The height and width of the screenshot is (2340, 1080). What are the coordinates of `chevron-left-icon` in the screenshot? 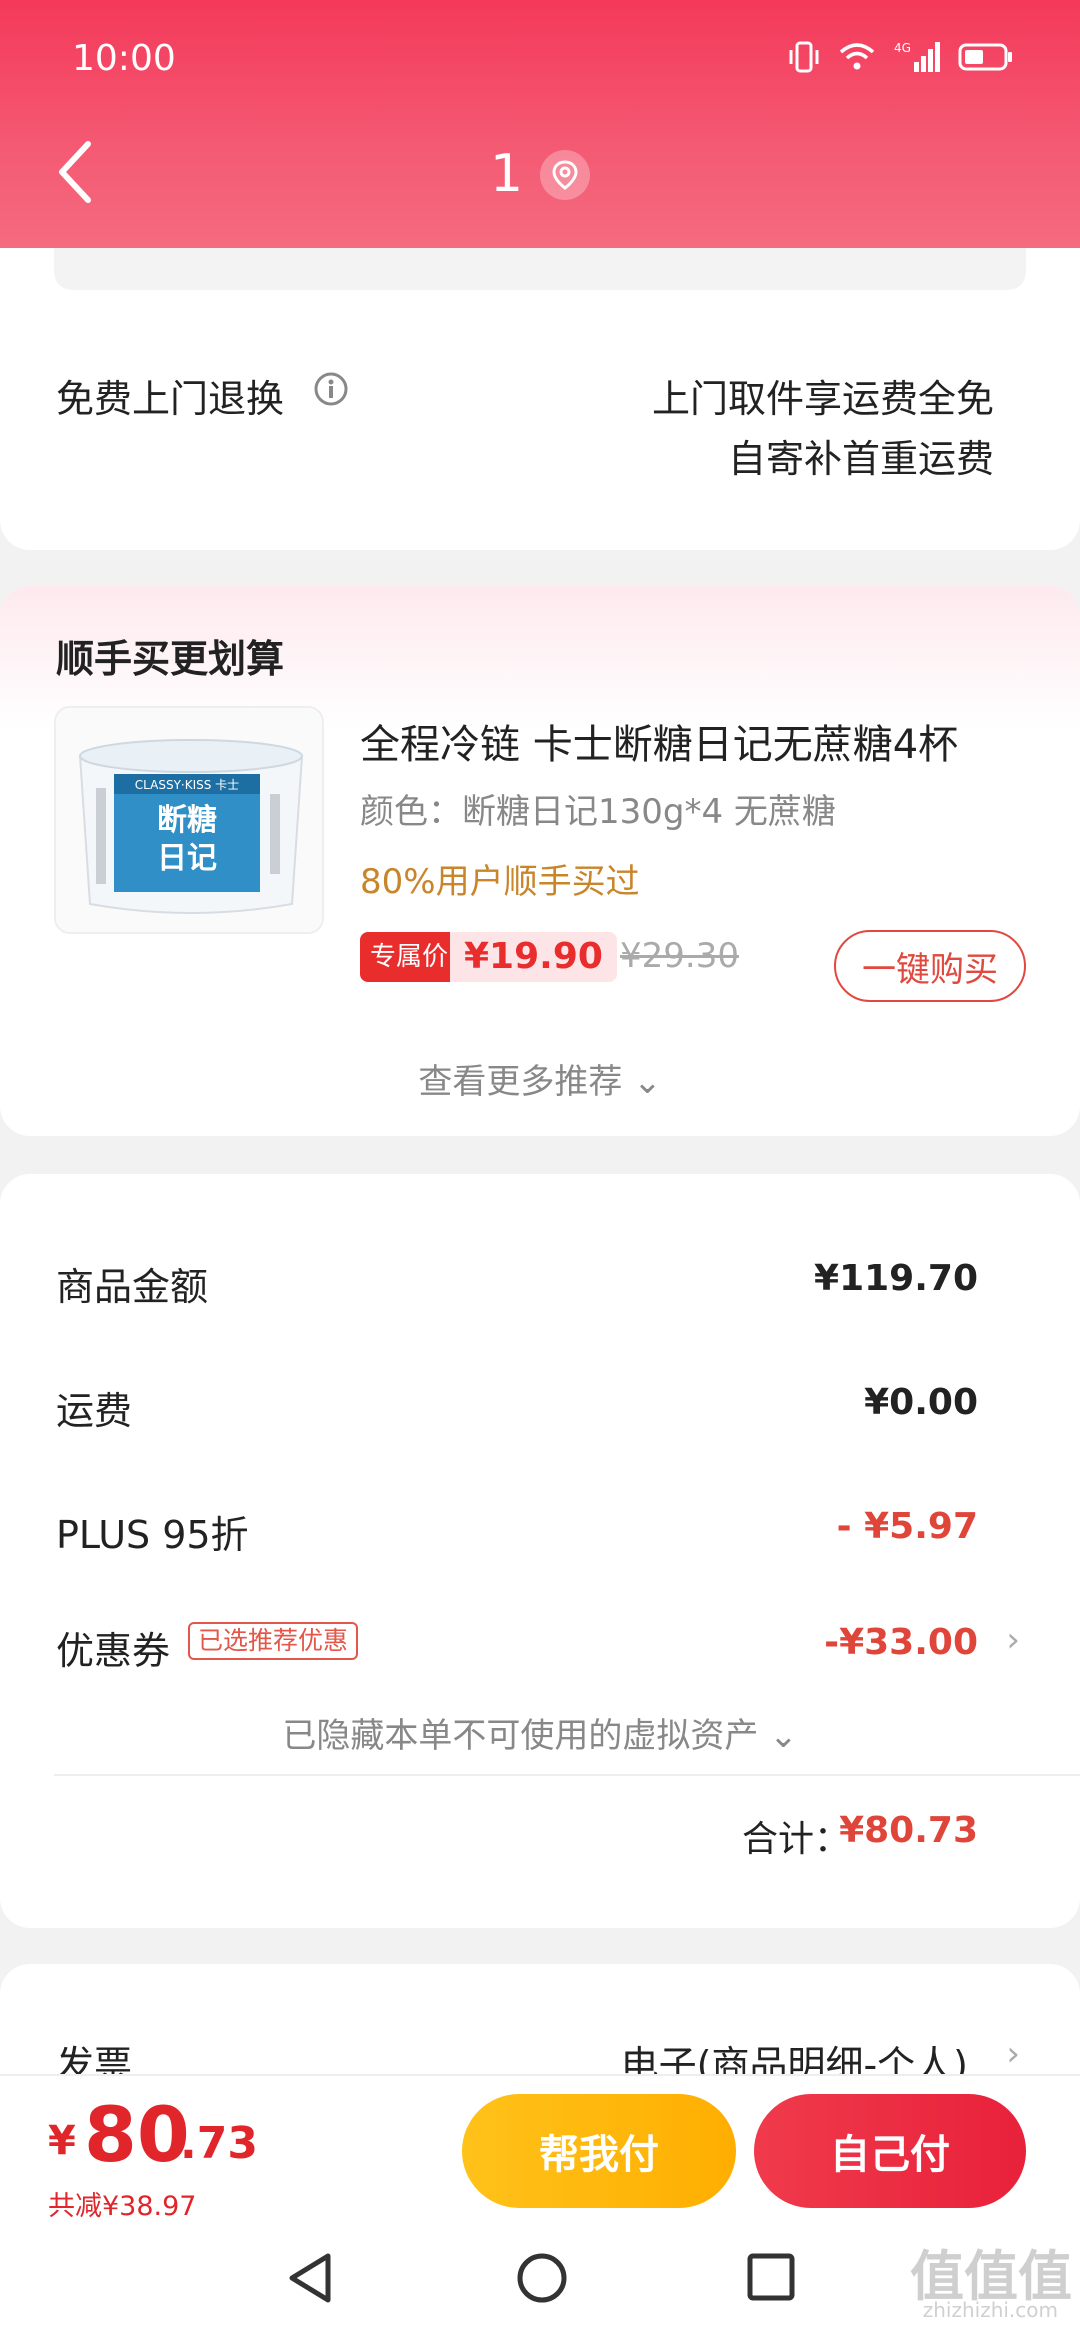 It's located at (75, 172).